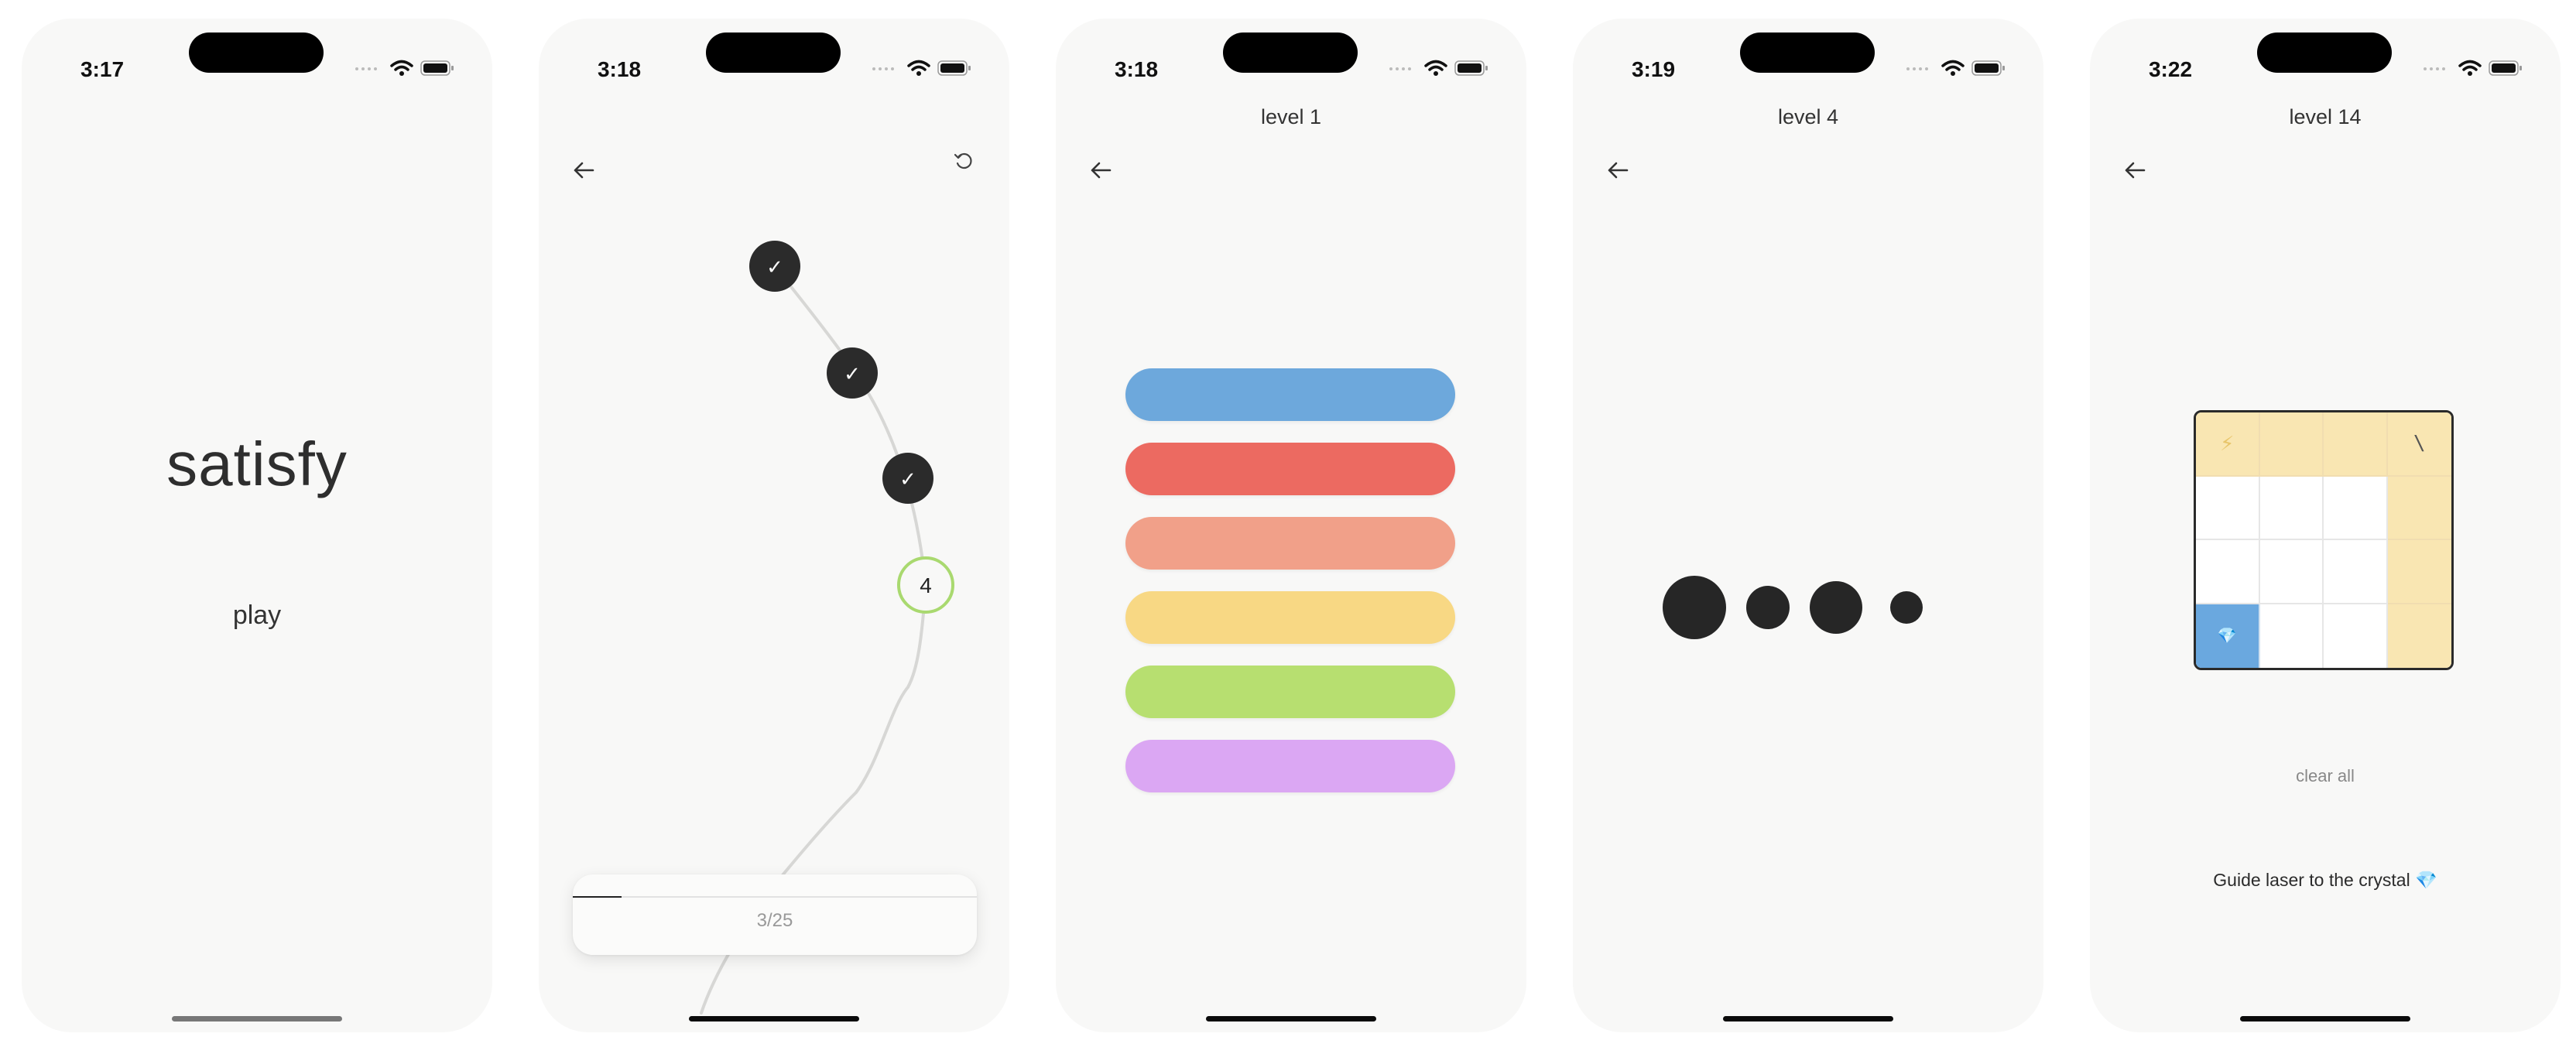 The width and height of the screenshot is (2576, 1054). Describe the element at coordinates (2325, 776) in the screenshot. I see `clear-all-button: clear all` at that location.